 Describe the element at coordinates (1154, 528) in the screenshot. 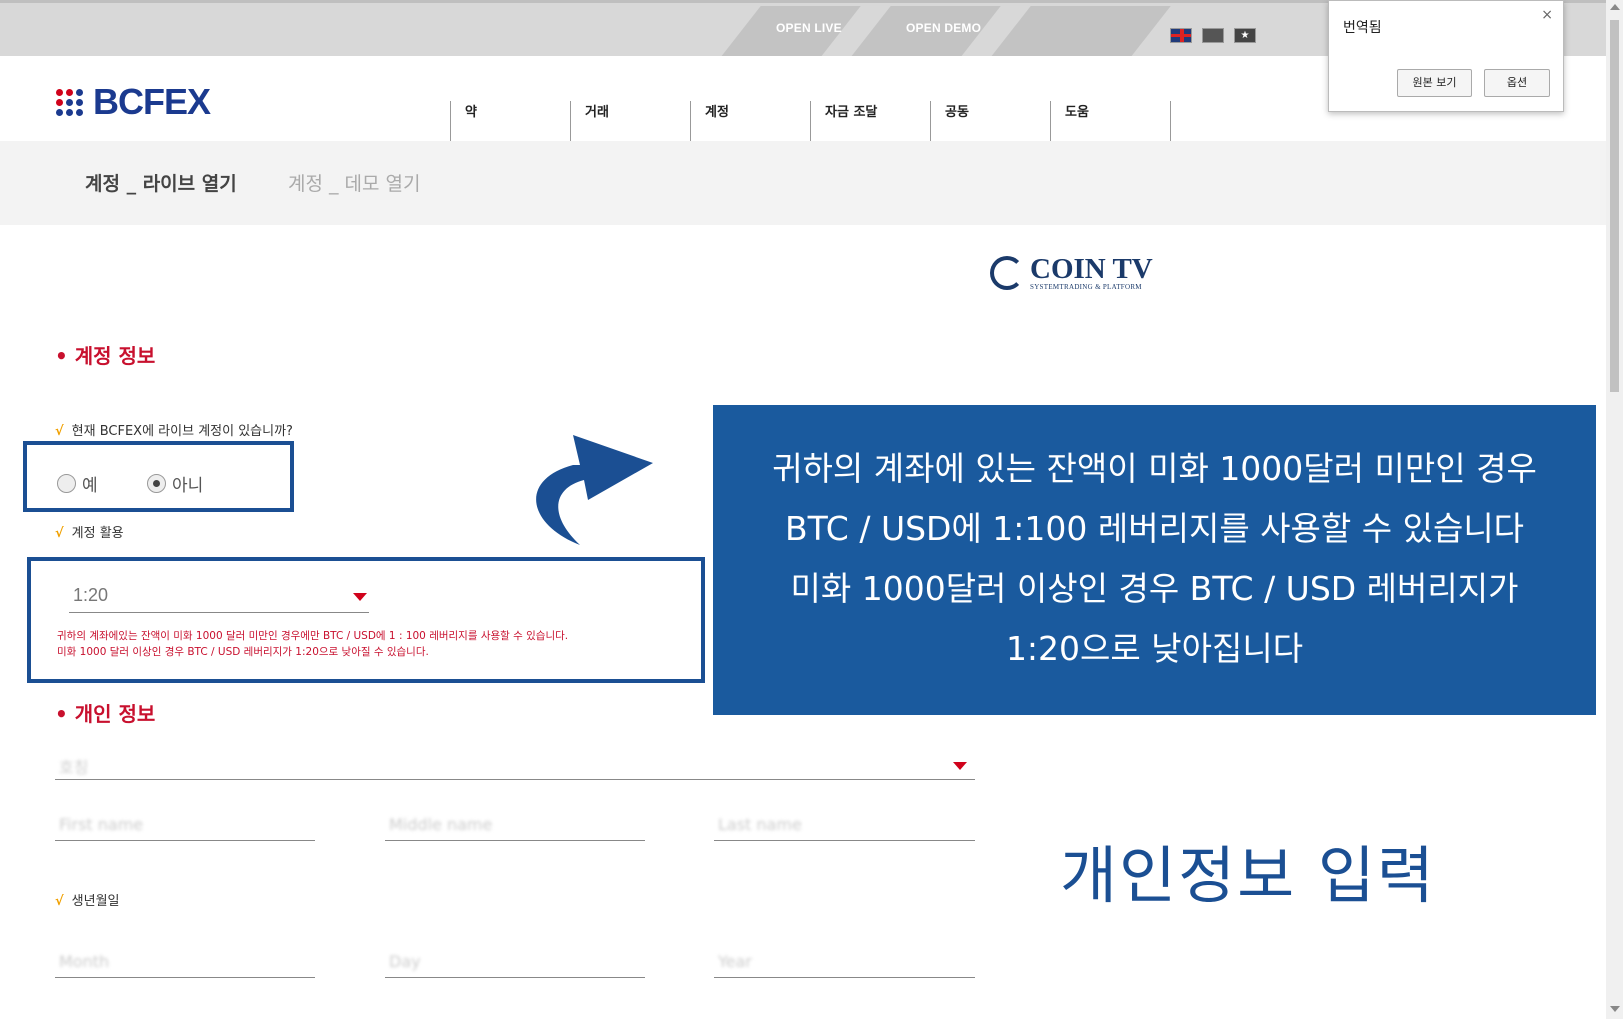

I see `callout-line-2: BTC / USD에 1:100 레버리지를 사용할 수 있습니다` at that location.